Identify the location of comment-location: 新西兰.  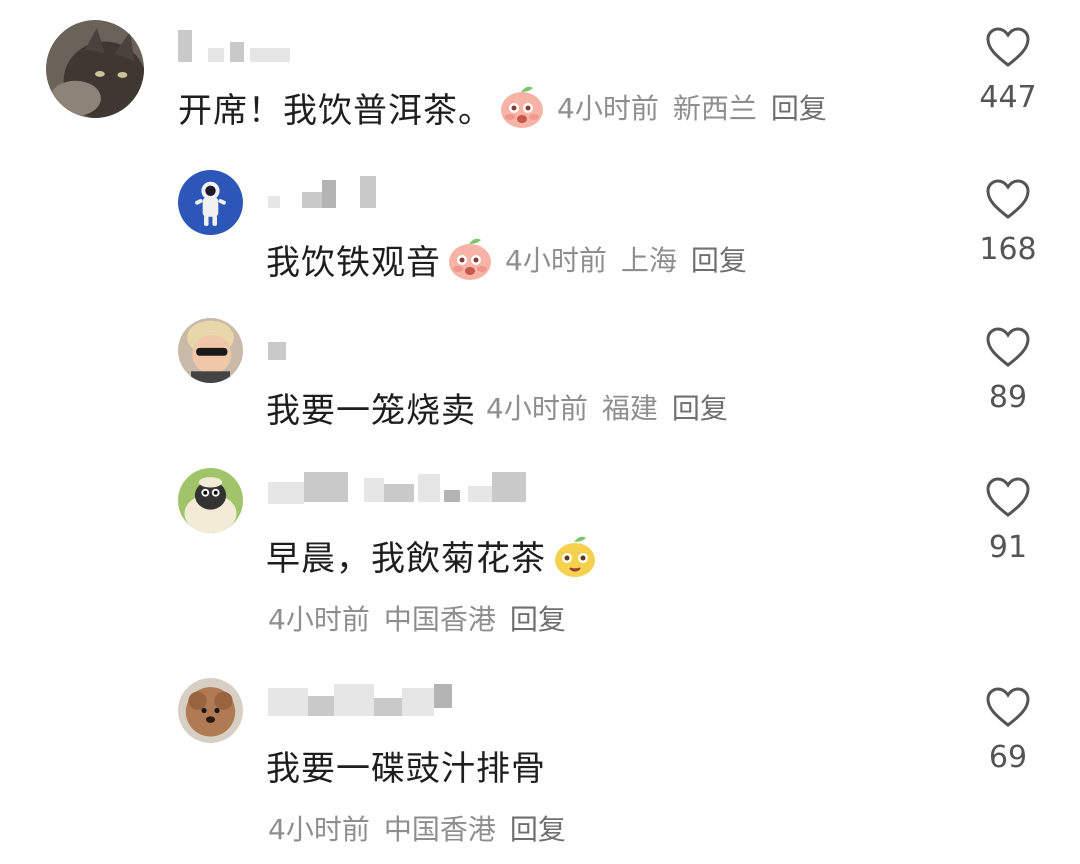
(714, 108).